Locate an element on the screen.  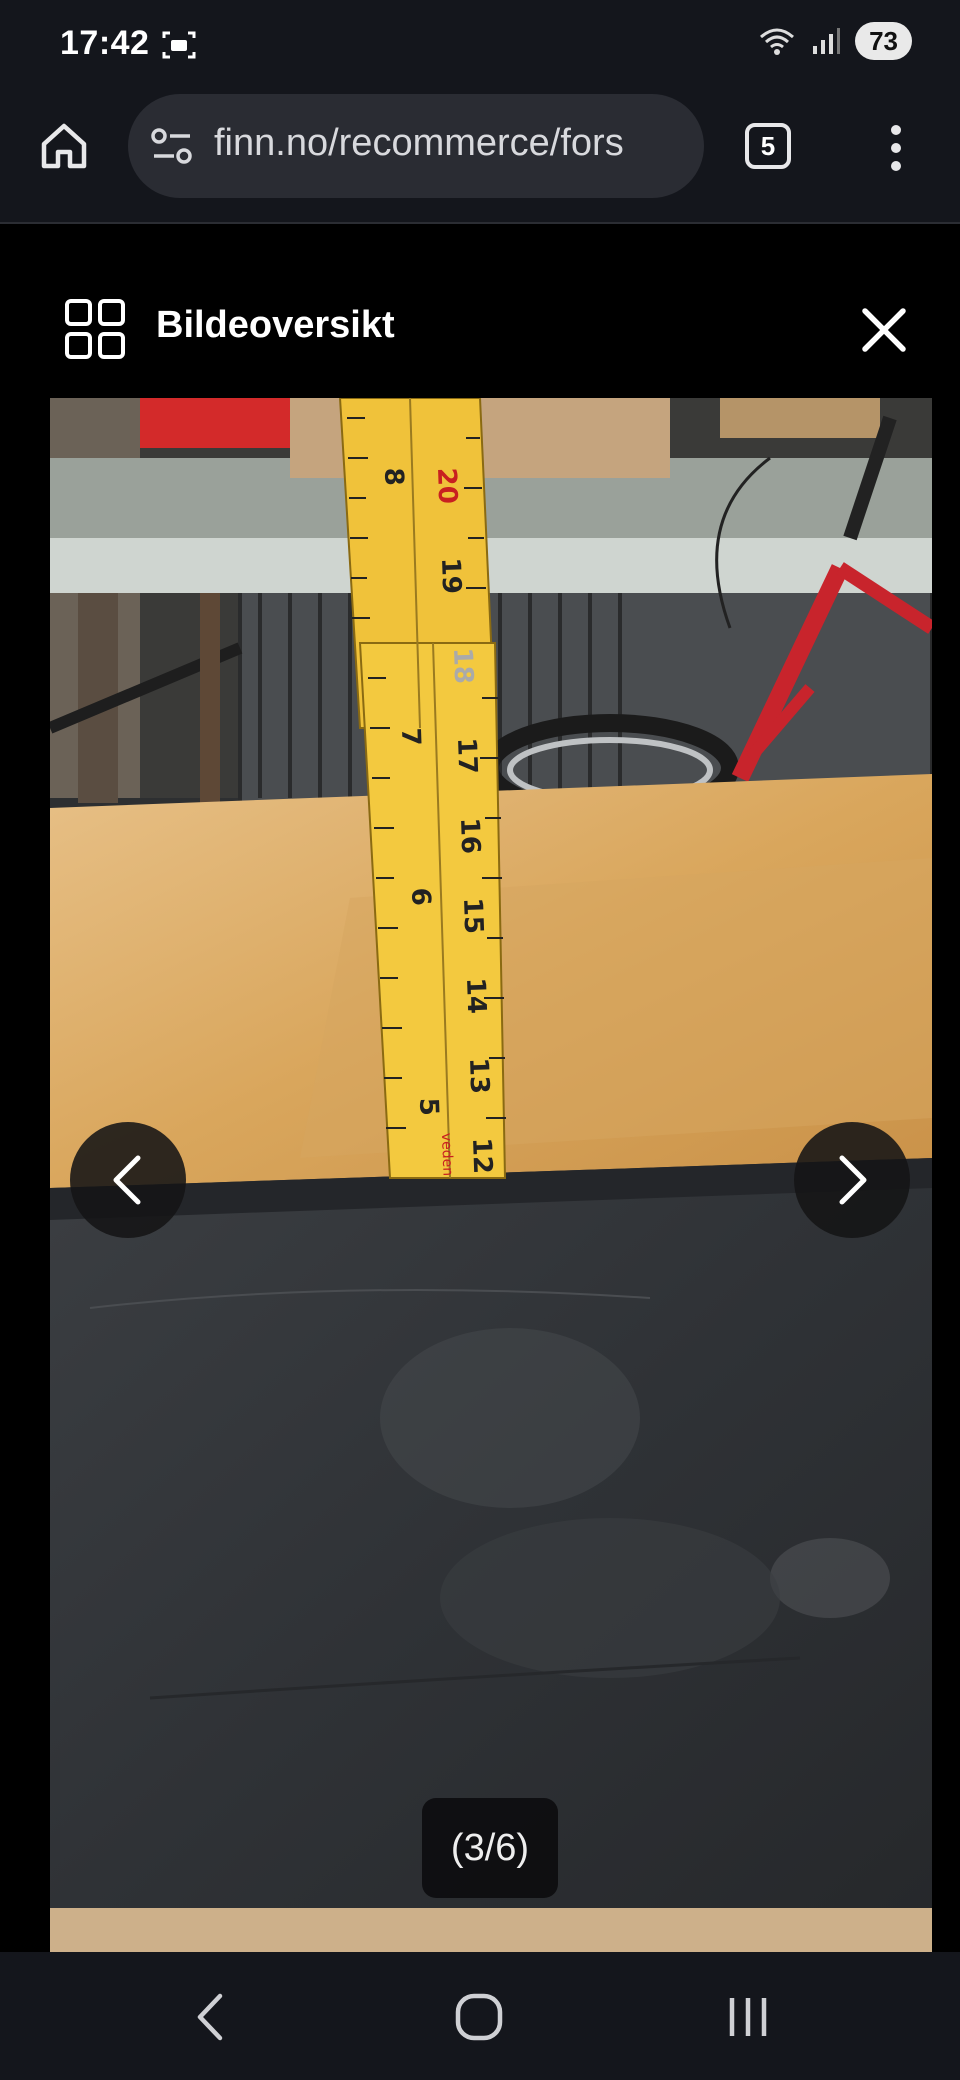
system-navigation-bar is located at coordinates (480, 2016).